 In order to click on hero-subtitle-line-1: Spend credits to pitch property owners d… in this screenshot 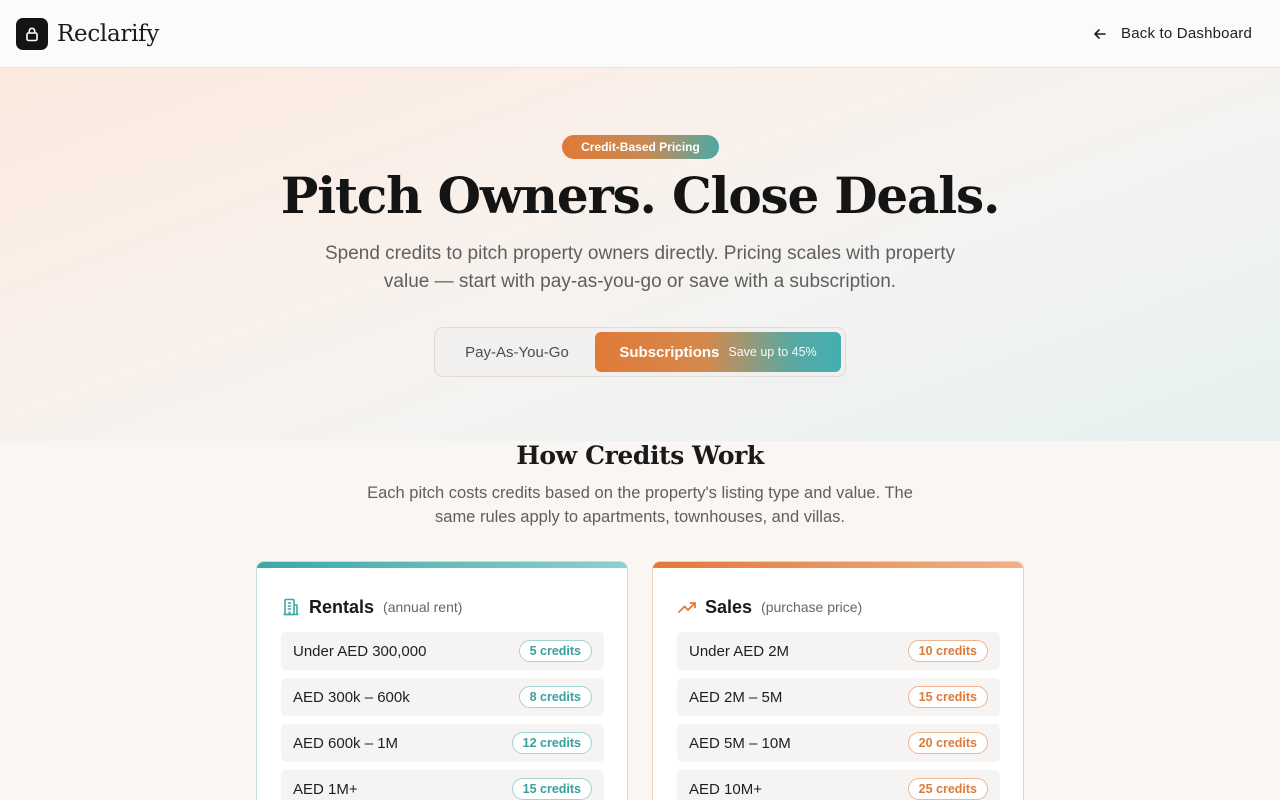, I will do `click(640, 253)`.